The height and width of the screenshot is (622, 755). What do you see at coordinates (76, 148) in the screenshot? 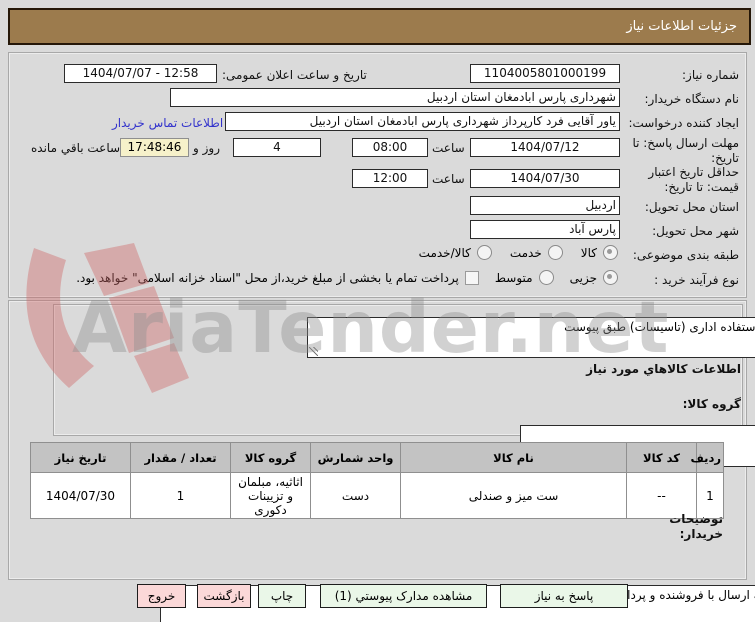
I see `remaining-hours-label: ساعت باقي مانده` at bounding box center [76, 148].